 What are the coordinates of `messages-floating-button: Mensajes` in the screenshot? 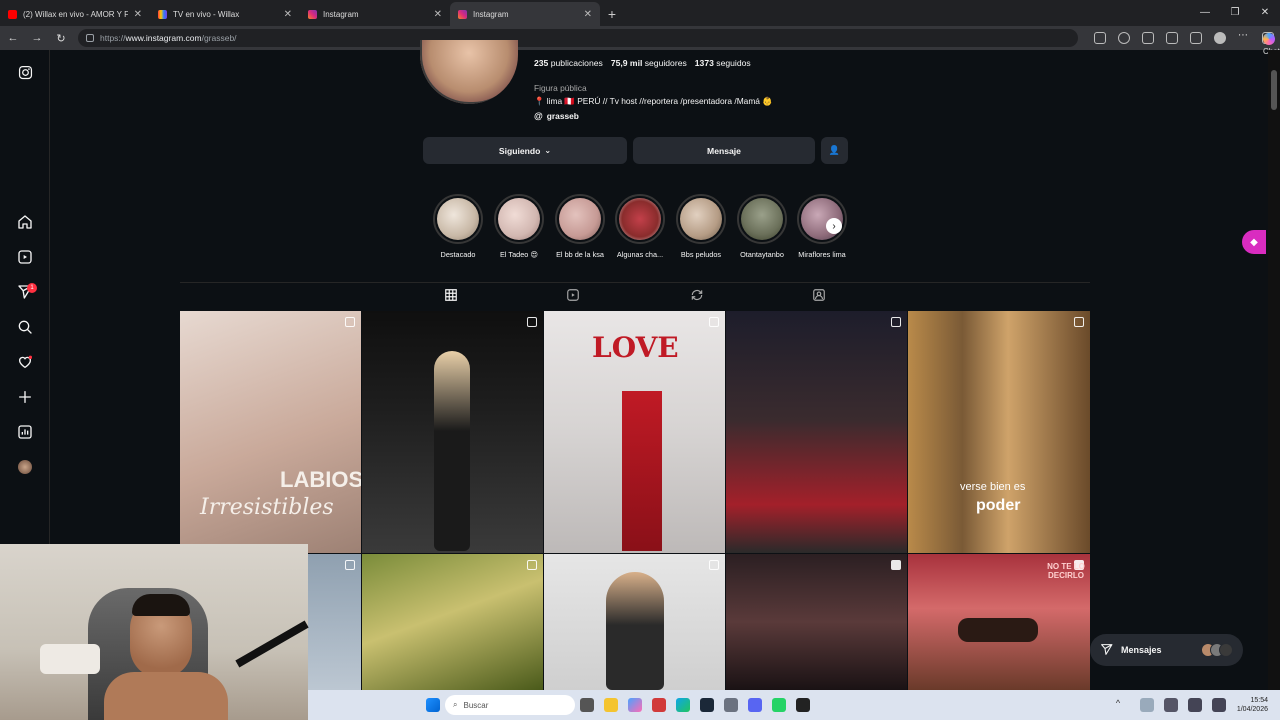 It's located at (1166, 650).